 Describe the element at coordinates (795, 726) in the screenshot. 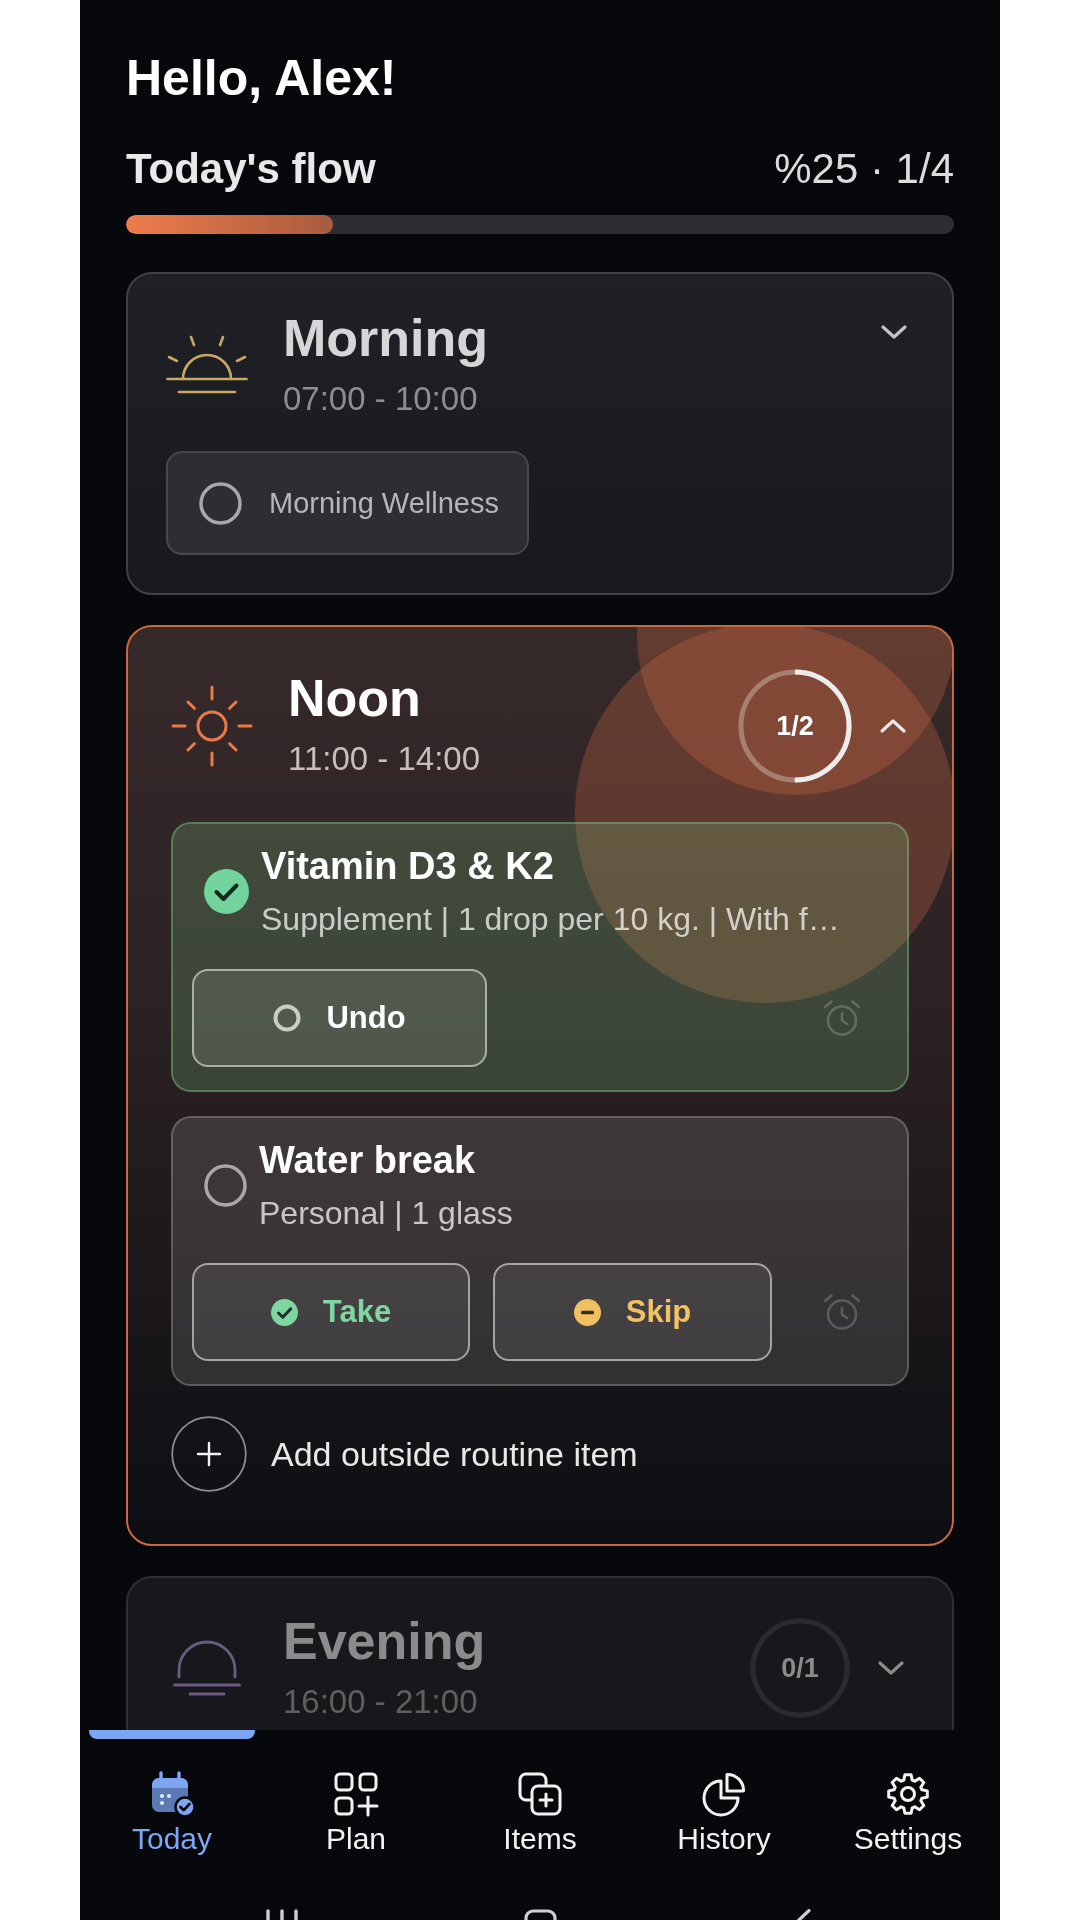

I see `progress-count: 1/2` at that location.